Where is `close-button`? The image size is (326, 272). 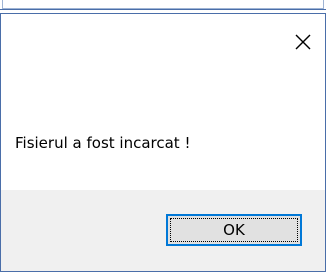 close-button is located at coordinates (303, 42).